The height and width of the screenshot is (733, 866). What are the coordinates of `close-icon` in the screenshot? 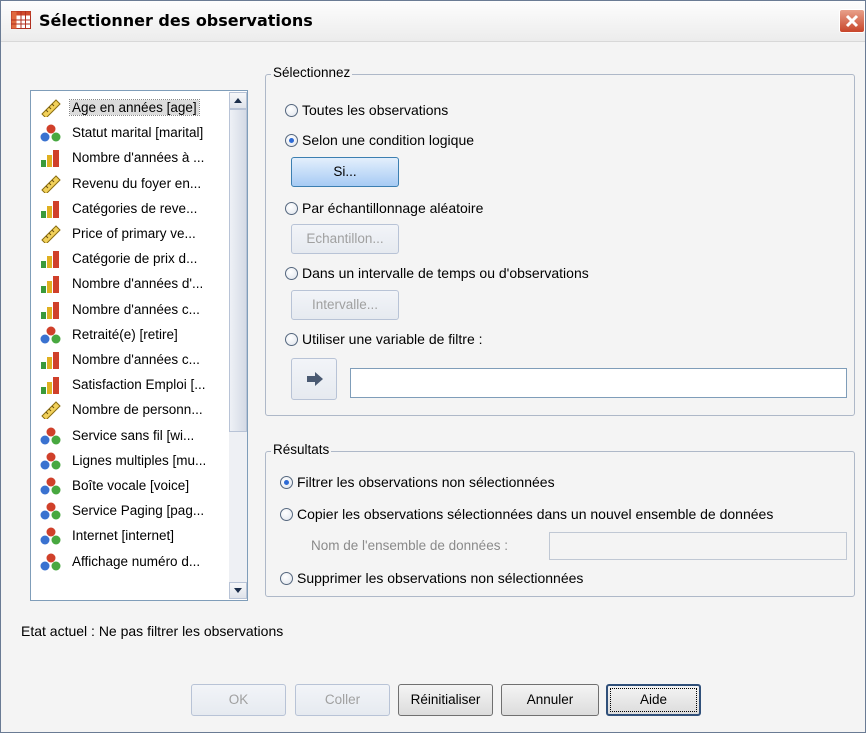 It's located at (852, 21).